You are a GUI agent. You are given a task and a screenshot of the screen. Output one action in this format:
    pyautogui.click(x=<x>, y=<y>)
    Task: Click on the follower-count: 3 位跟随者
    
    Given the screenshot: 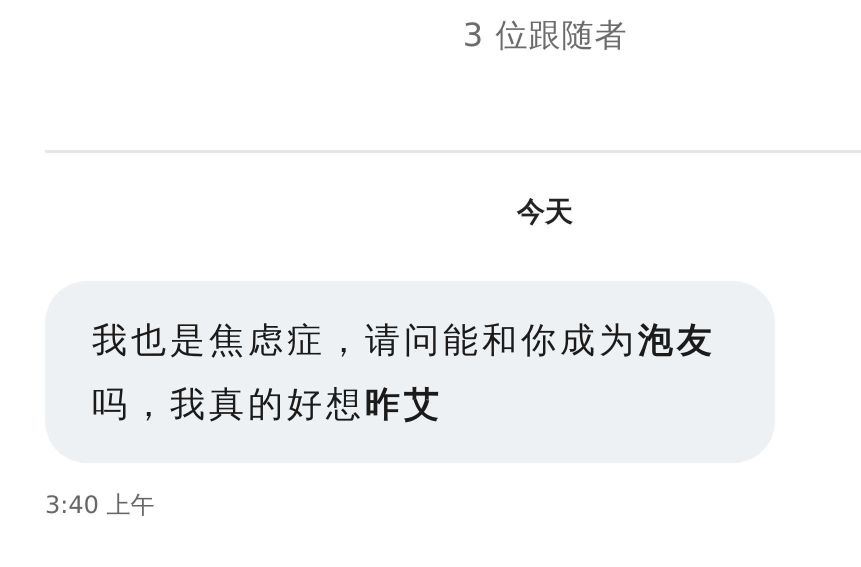 What is the action you would take?
    pyautogui.click(x=545, y=35)
    